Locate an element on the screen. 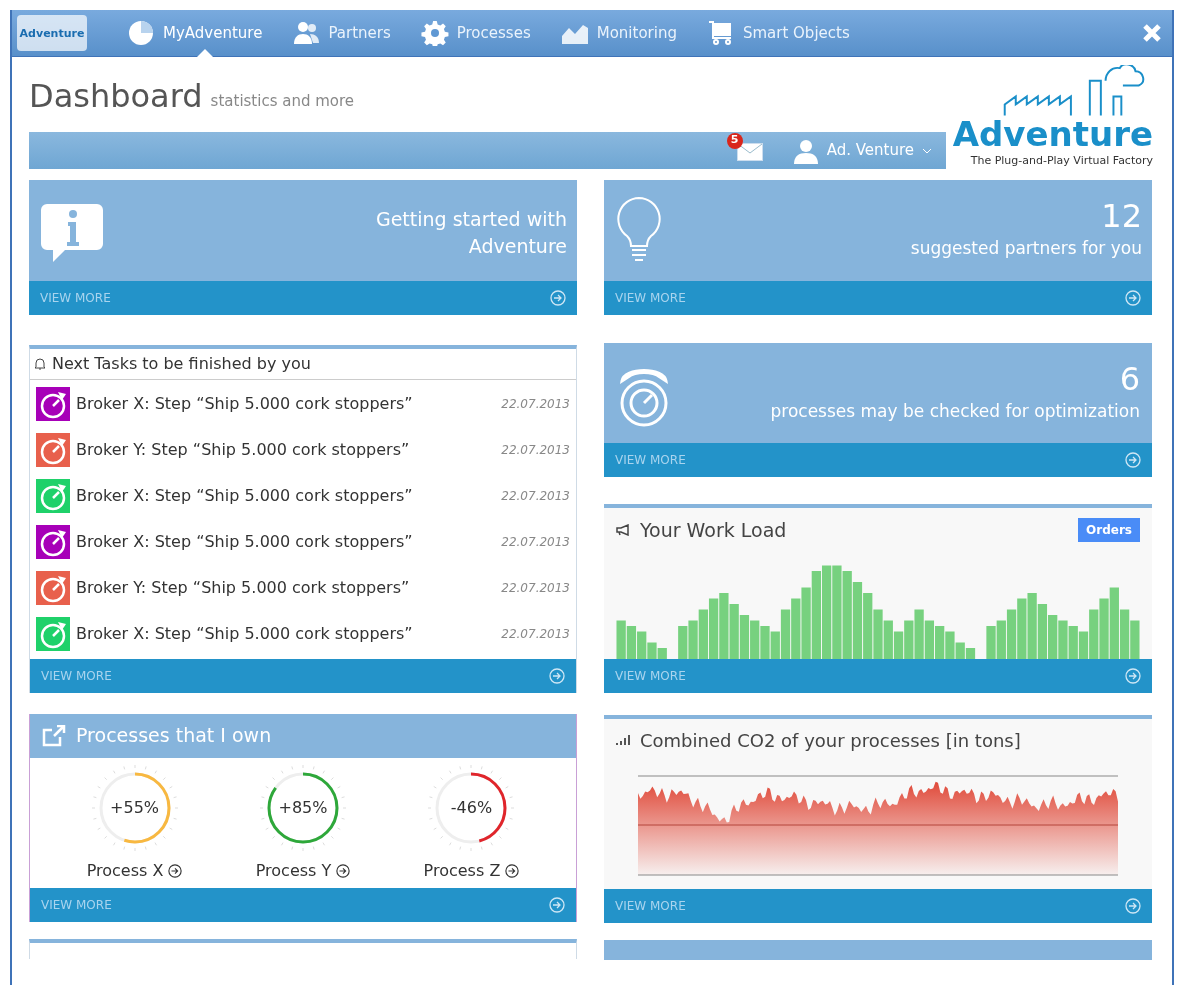  user-icon is located at coordinates (805, 150).